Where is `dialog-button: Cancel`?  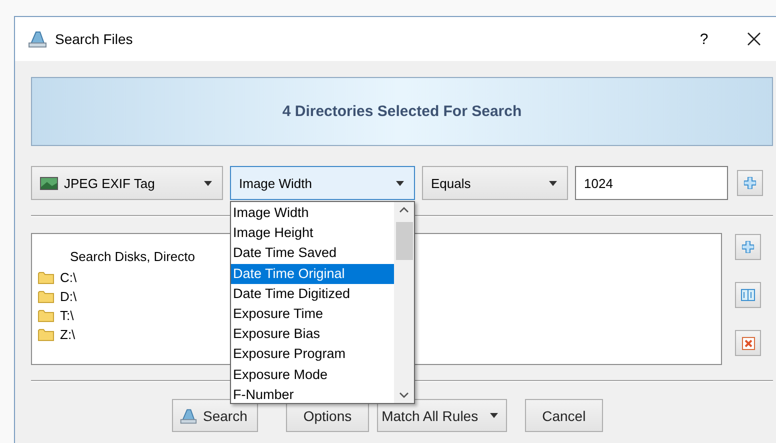
dialog-button: Cancel is located at coordinates (564, 415).